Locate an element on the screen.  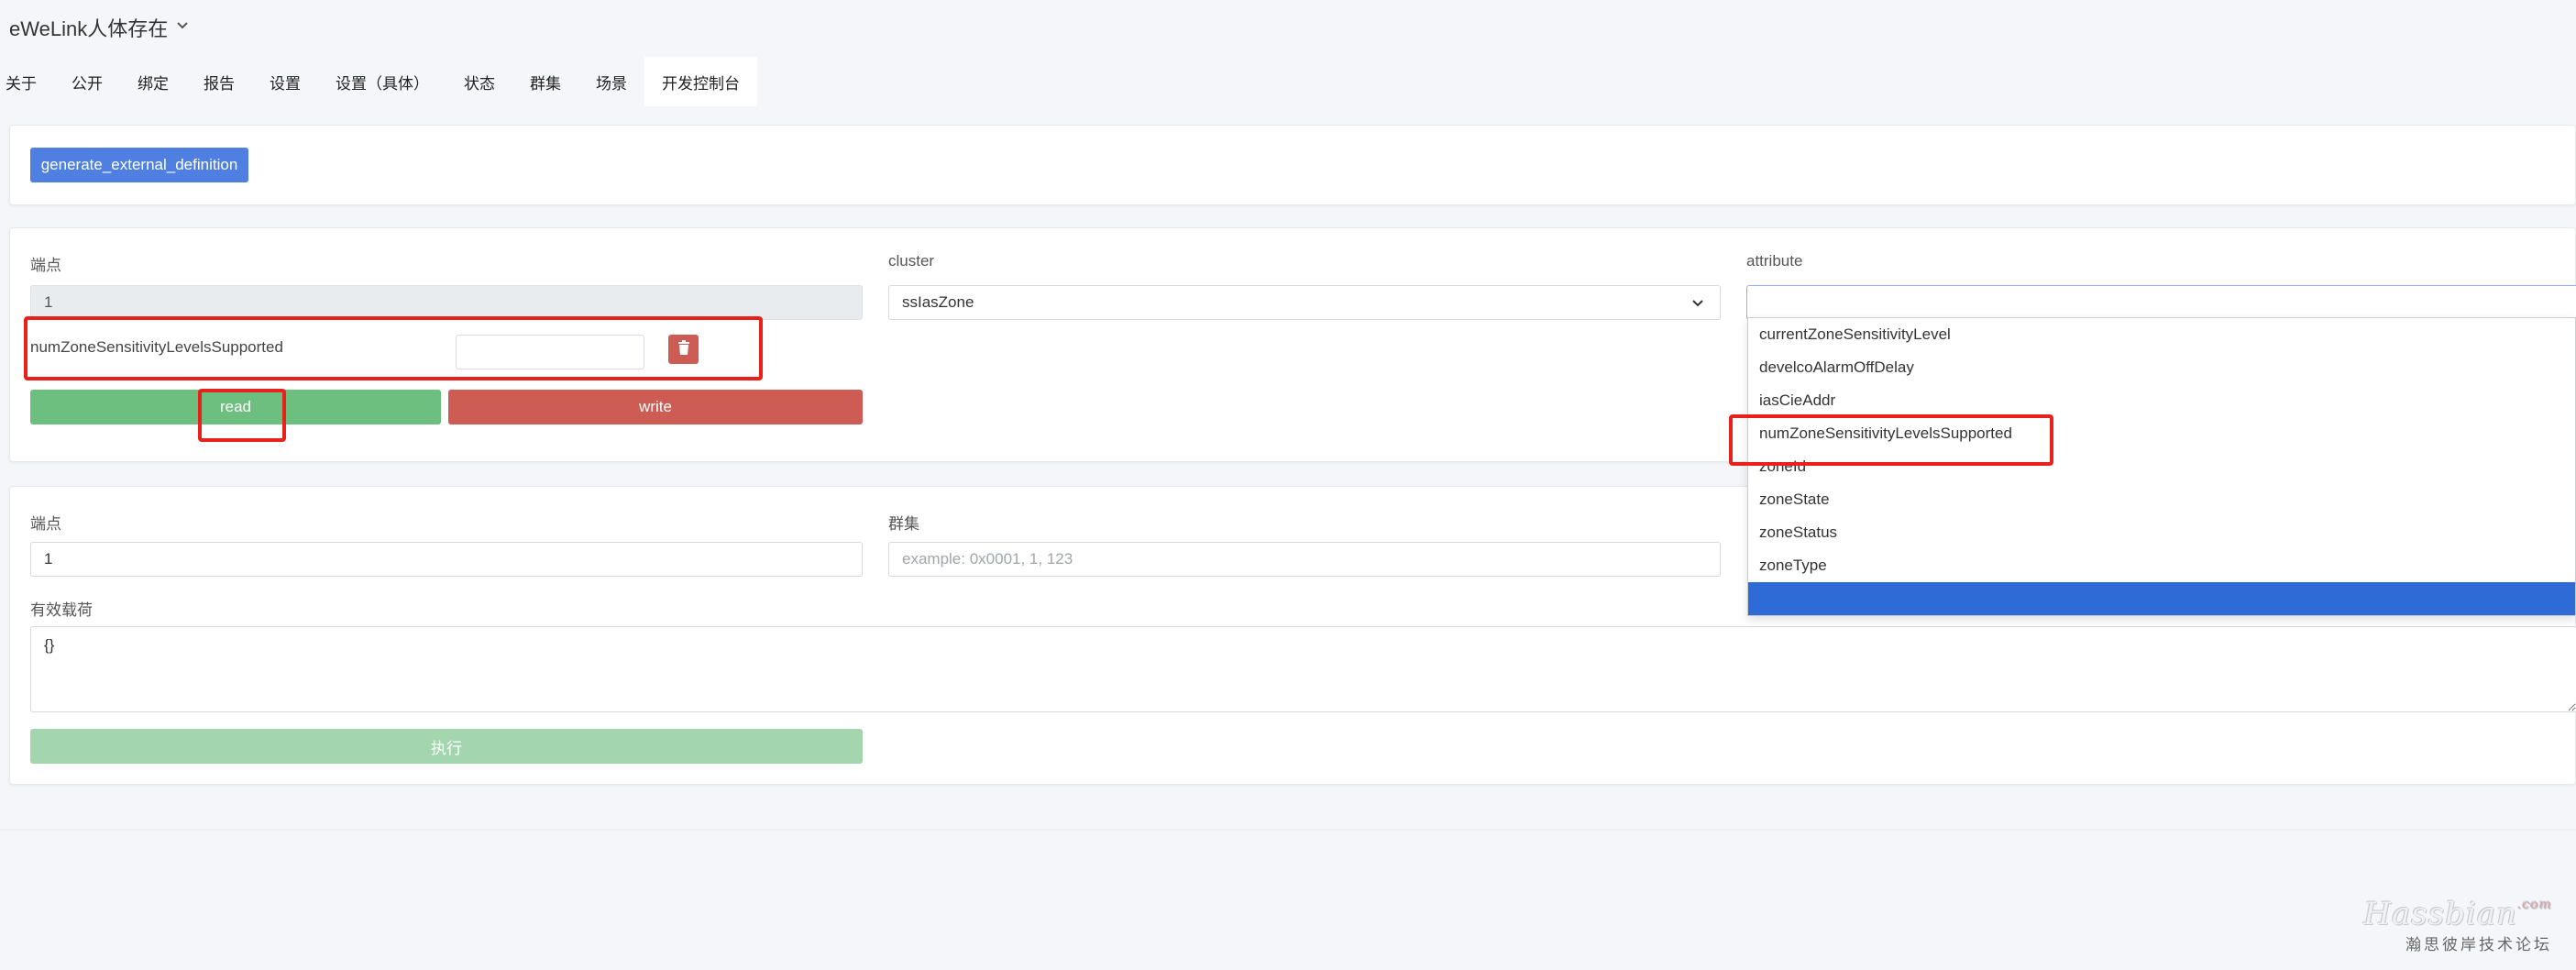
footer-divider is located at coordinates (1288, 830).